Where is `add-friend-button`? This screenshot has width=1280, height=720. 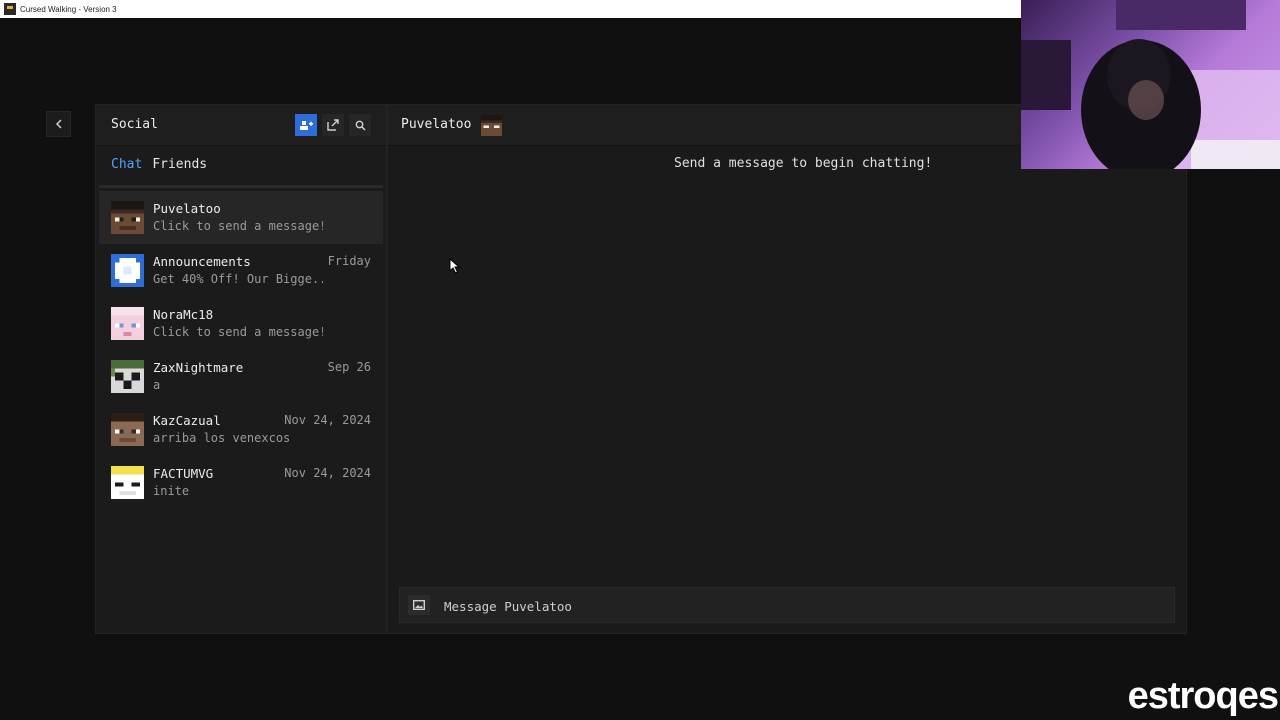
add-friend-button is located at coordinates (306, 125).